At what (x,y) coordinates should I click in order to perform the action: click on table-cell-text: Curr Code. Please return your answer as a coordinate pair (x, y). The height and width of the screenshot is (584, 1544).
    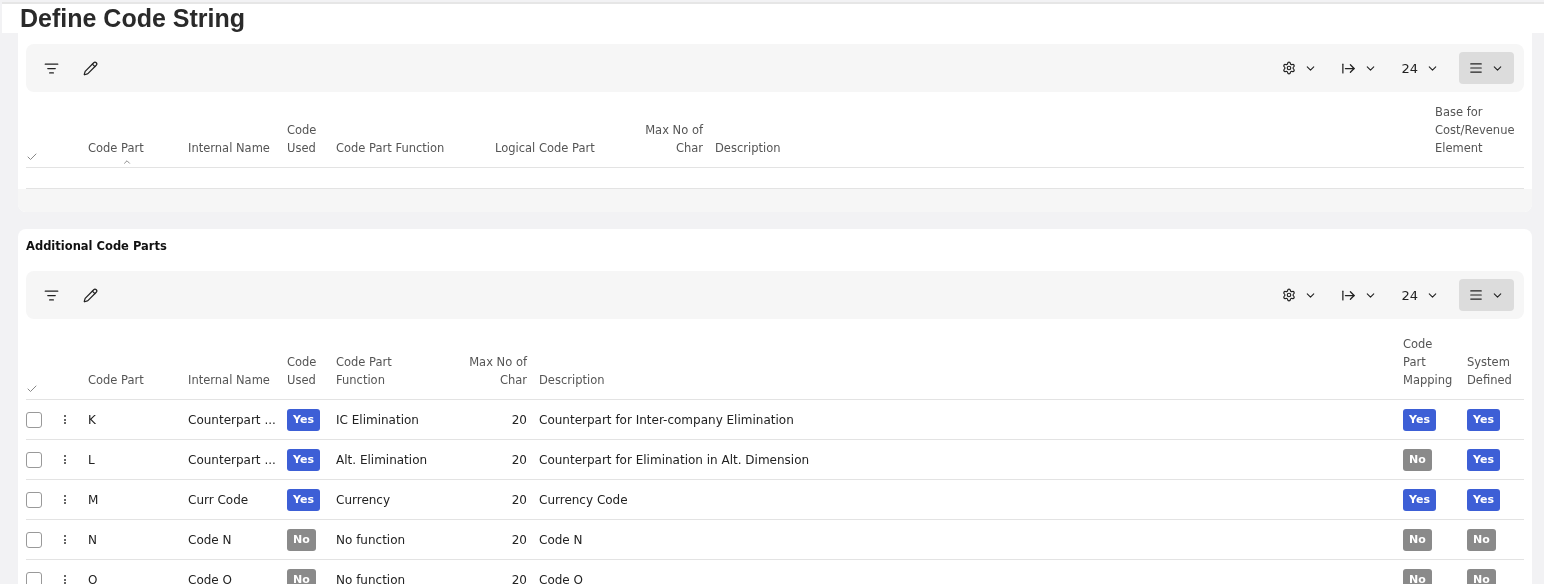
    Looking at the image, I should click on (219, 499).